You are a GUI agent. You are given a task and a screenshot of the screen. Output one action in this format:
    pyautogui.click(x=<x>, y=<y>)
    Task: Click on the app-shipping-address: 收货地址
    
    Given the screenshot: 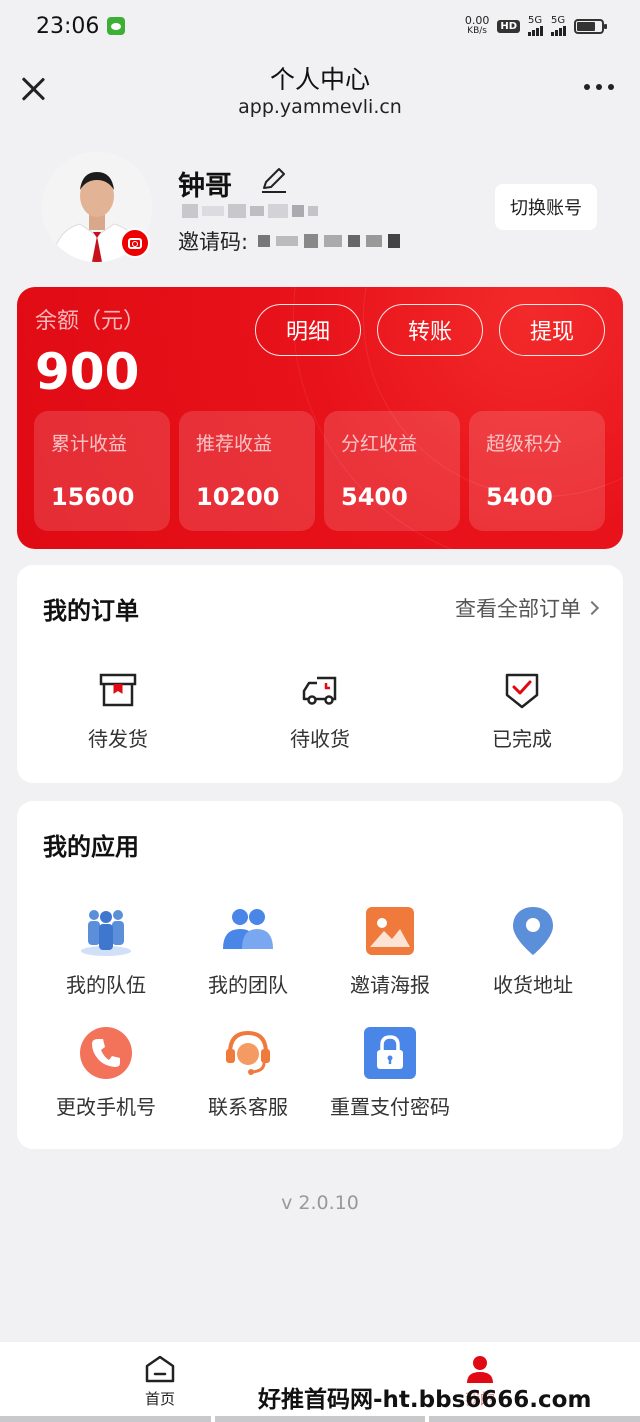 What is the action you would take?
    pyautogui.click(x=533, y=950)
    